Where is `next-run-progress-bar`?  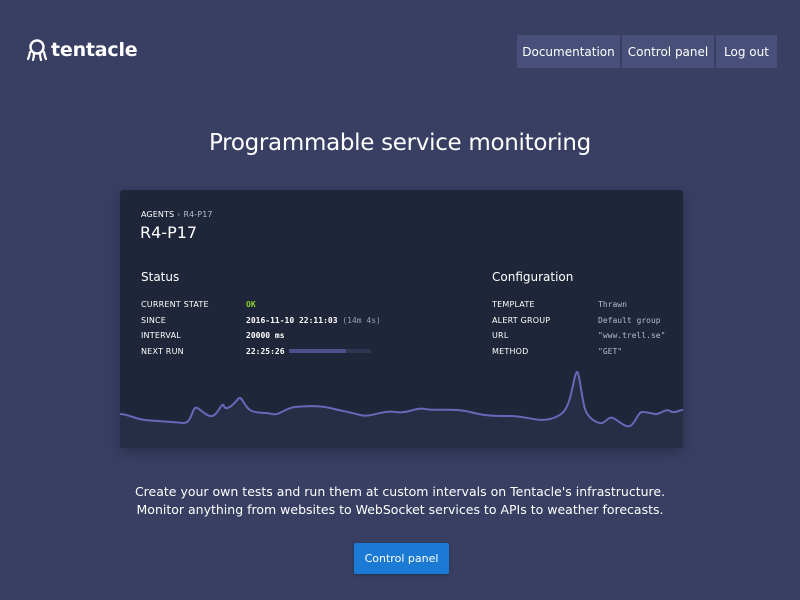
next-run-progress-bar is located at coordinates (330, 350).